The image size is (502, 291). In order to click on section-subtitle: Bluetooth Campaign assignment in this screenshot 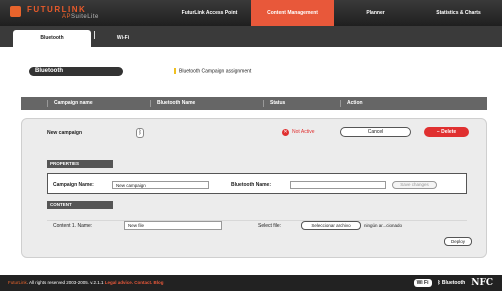, I will do `click(212, 71)`.